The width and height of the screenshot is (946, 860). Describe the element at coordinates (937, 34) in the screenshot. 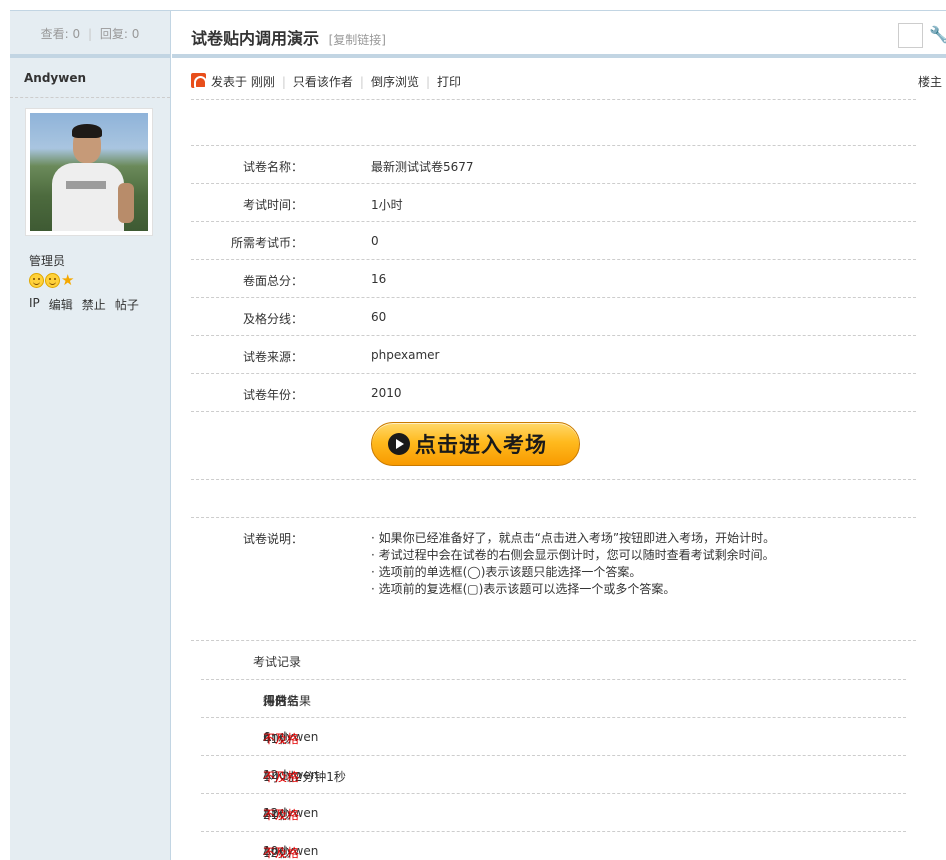

I see `wrench-icon: 🔧` at that location.